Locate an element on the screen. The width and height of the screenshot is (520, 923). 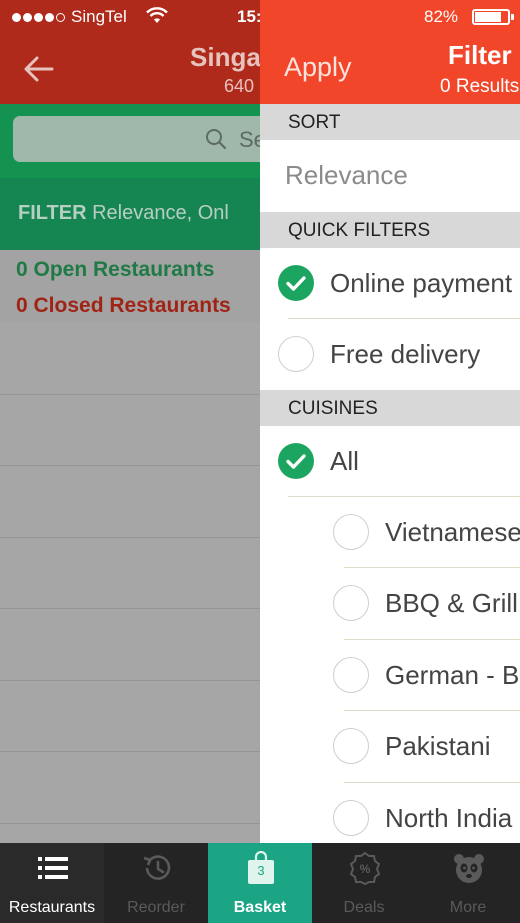
apply-button: Apply is located at coordinates (318, 67).